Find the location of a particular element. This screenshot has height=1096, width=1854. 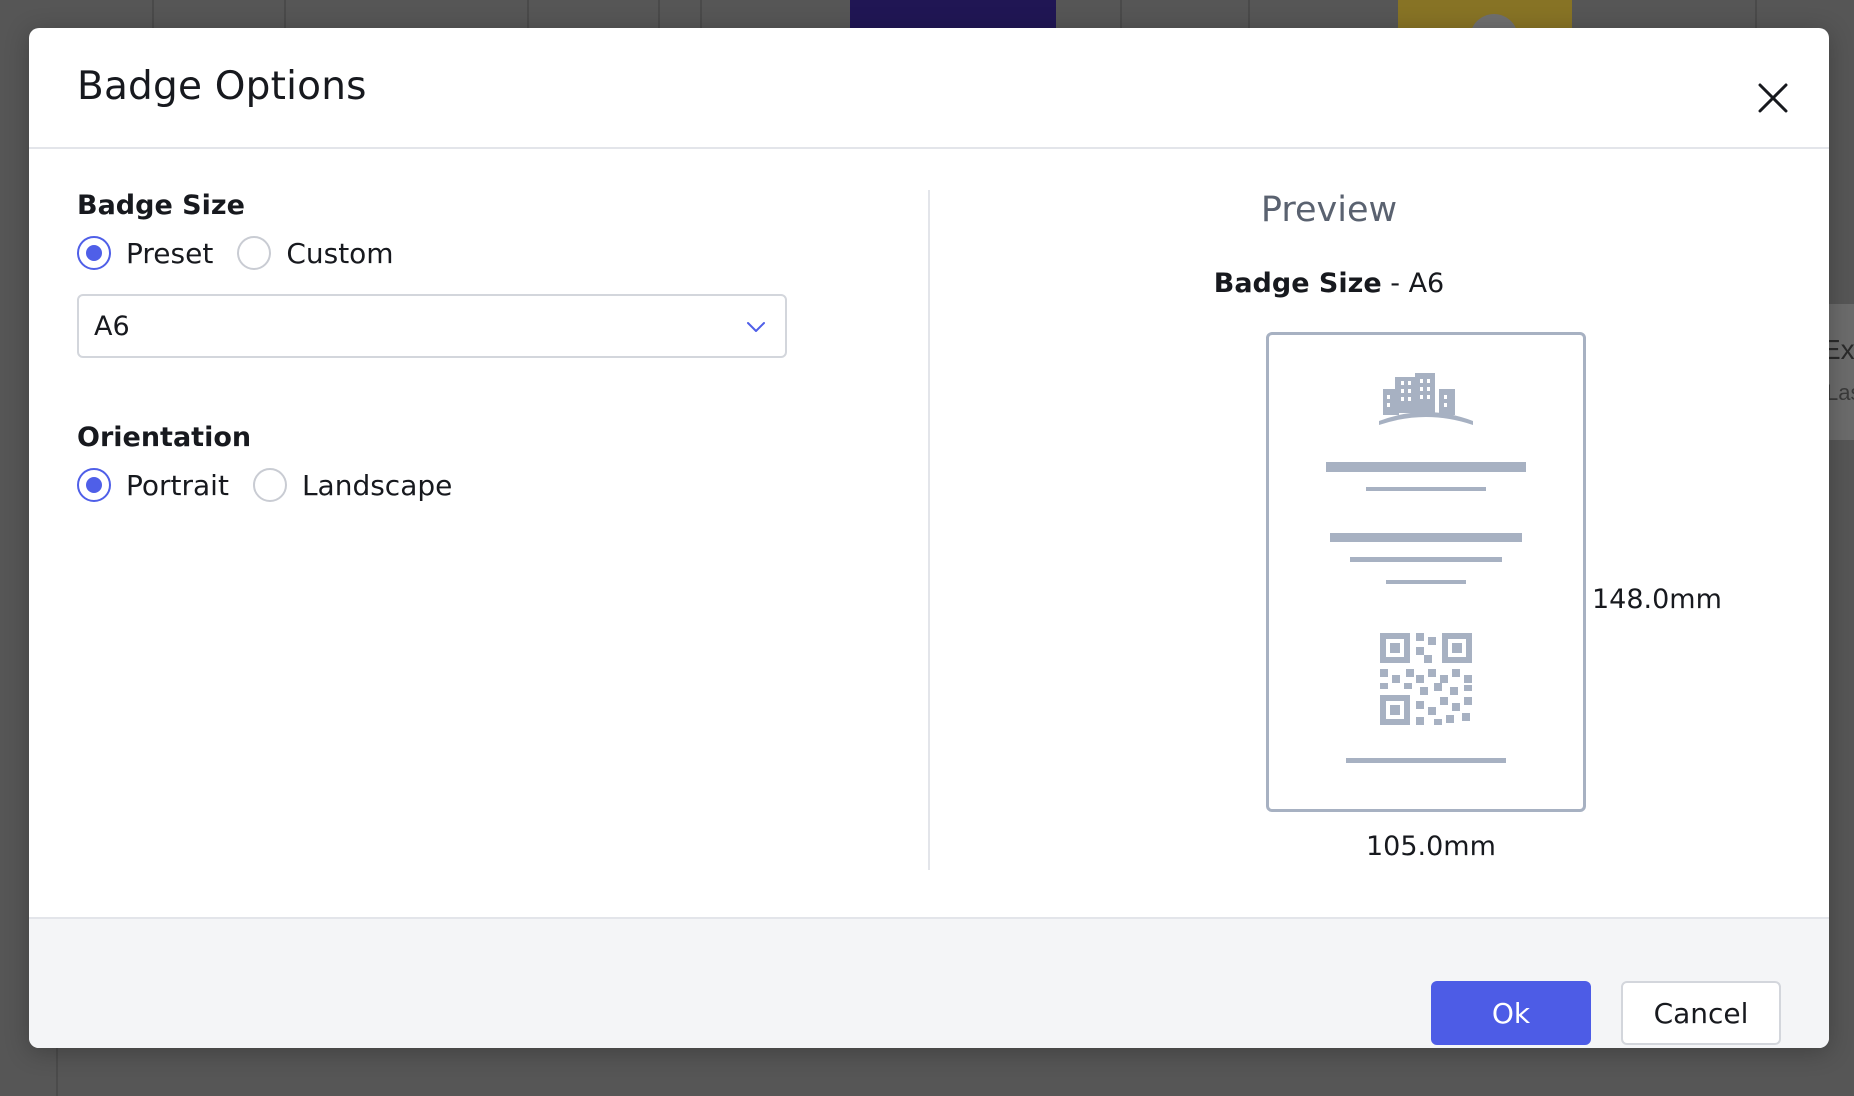

dialog-footer: Ok Cancel is located at coordinates (929, 982).